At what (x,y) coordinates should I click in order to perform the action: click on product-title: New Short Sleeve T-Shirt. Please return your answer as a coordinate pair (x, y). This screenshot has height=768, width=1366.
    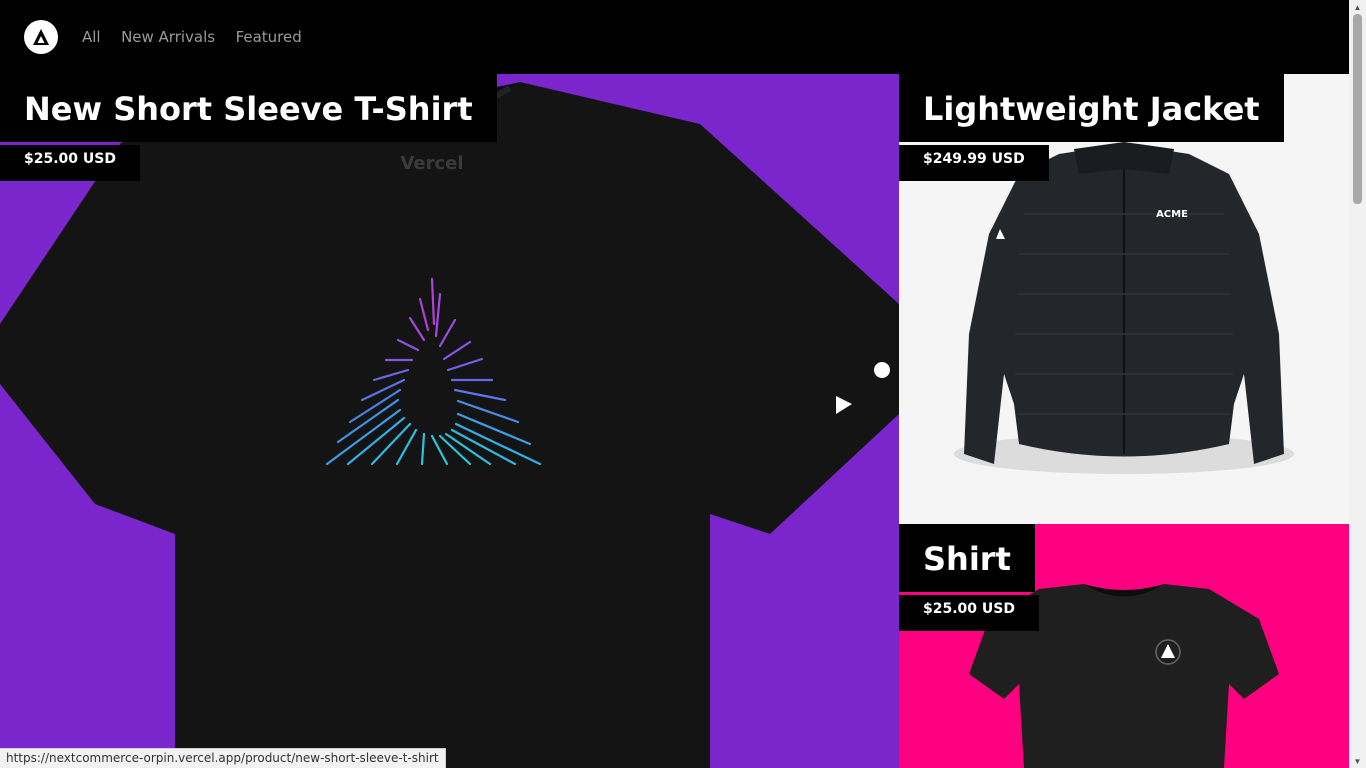
    Looking at the image, I should click on (248, 108).